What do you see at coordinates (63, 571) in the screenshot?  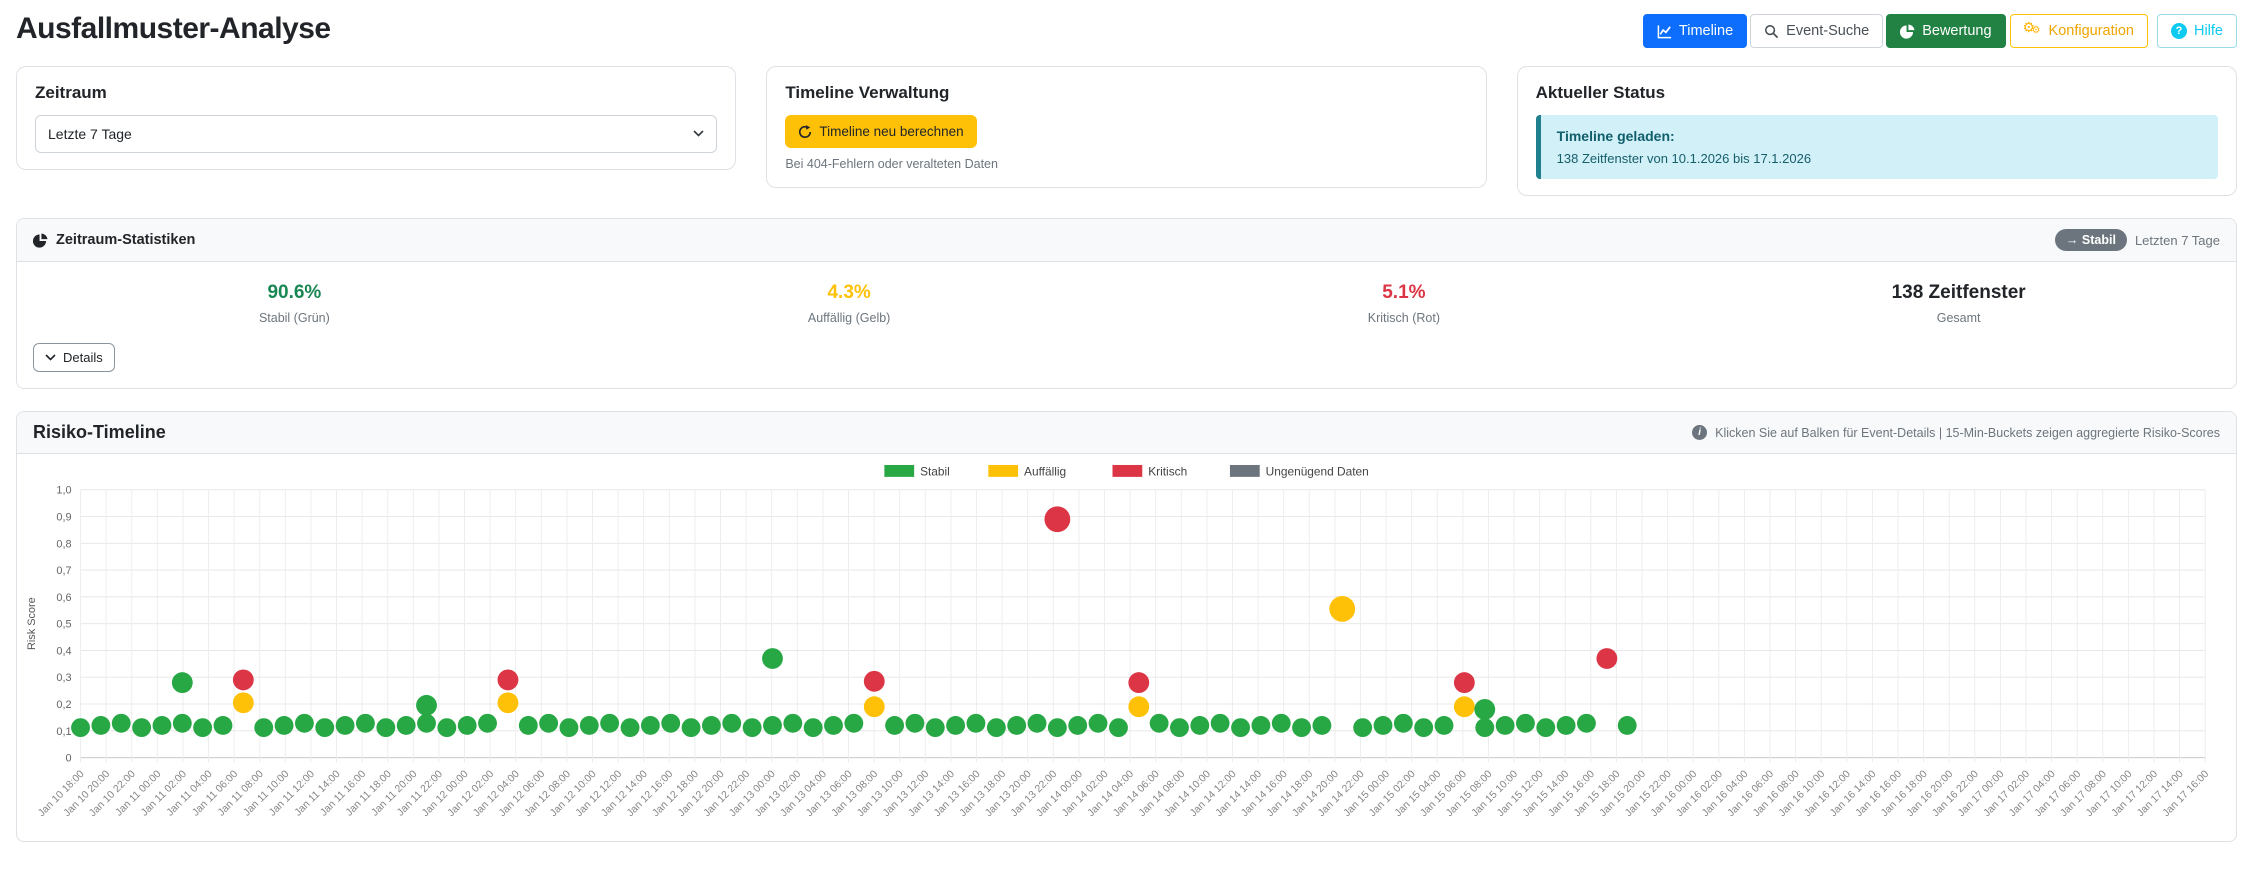 I see `svg-text: 0,7` at bounding box center [63, 571].